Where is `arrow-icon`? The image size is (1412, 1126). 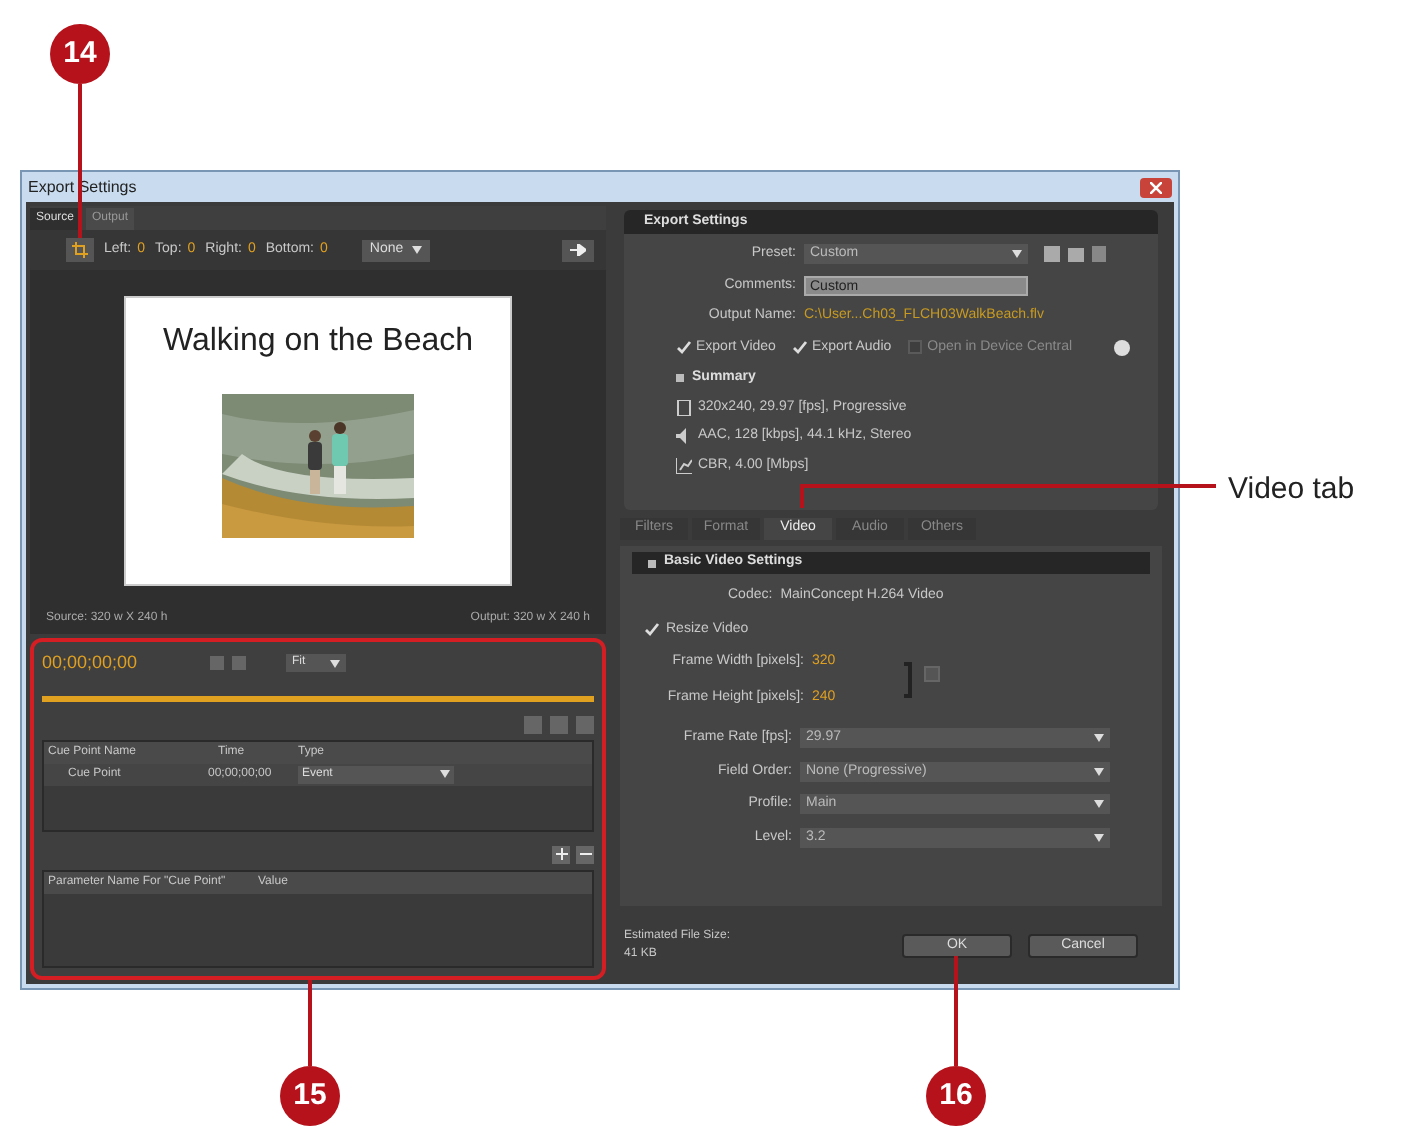 arrow-icon is located at coordinates (578, 250).